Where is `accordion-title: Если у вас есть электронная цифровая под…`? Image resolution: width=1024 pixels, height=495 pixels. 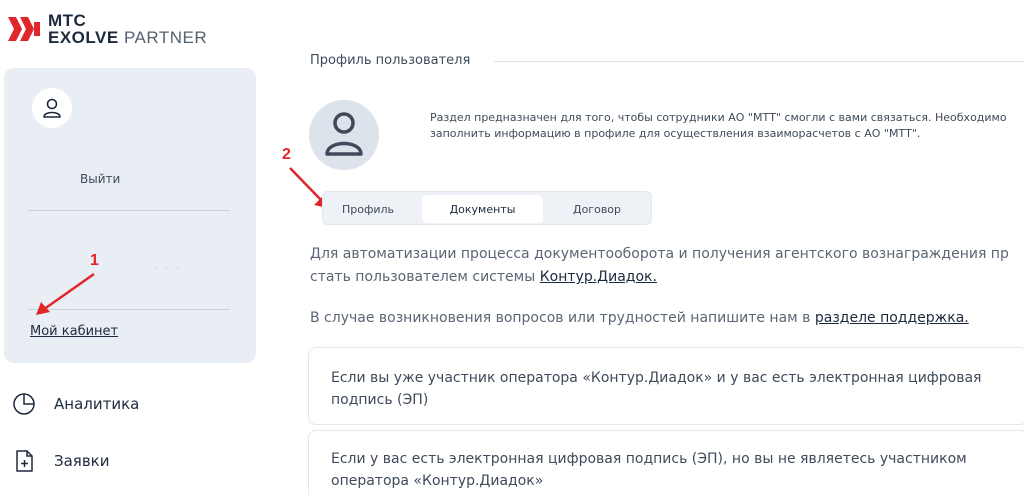
accordion-title: Если у вас есть электронная цифровая под… is located at coordinates (649, 470).